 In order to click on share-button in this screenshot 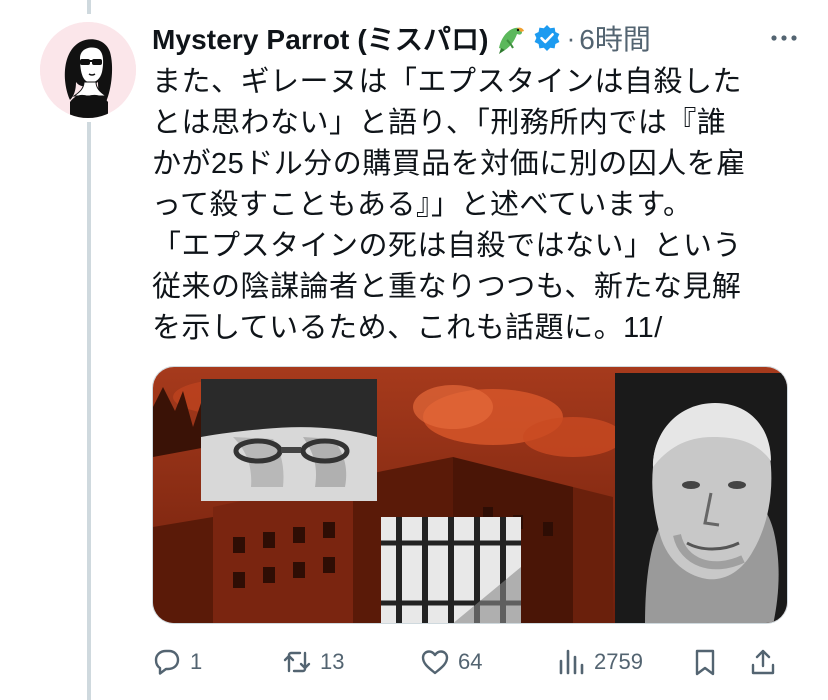, I will do `click(763, 662)`.